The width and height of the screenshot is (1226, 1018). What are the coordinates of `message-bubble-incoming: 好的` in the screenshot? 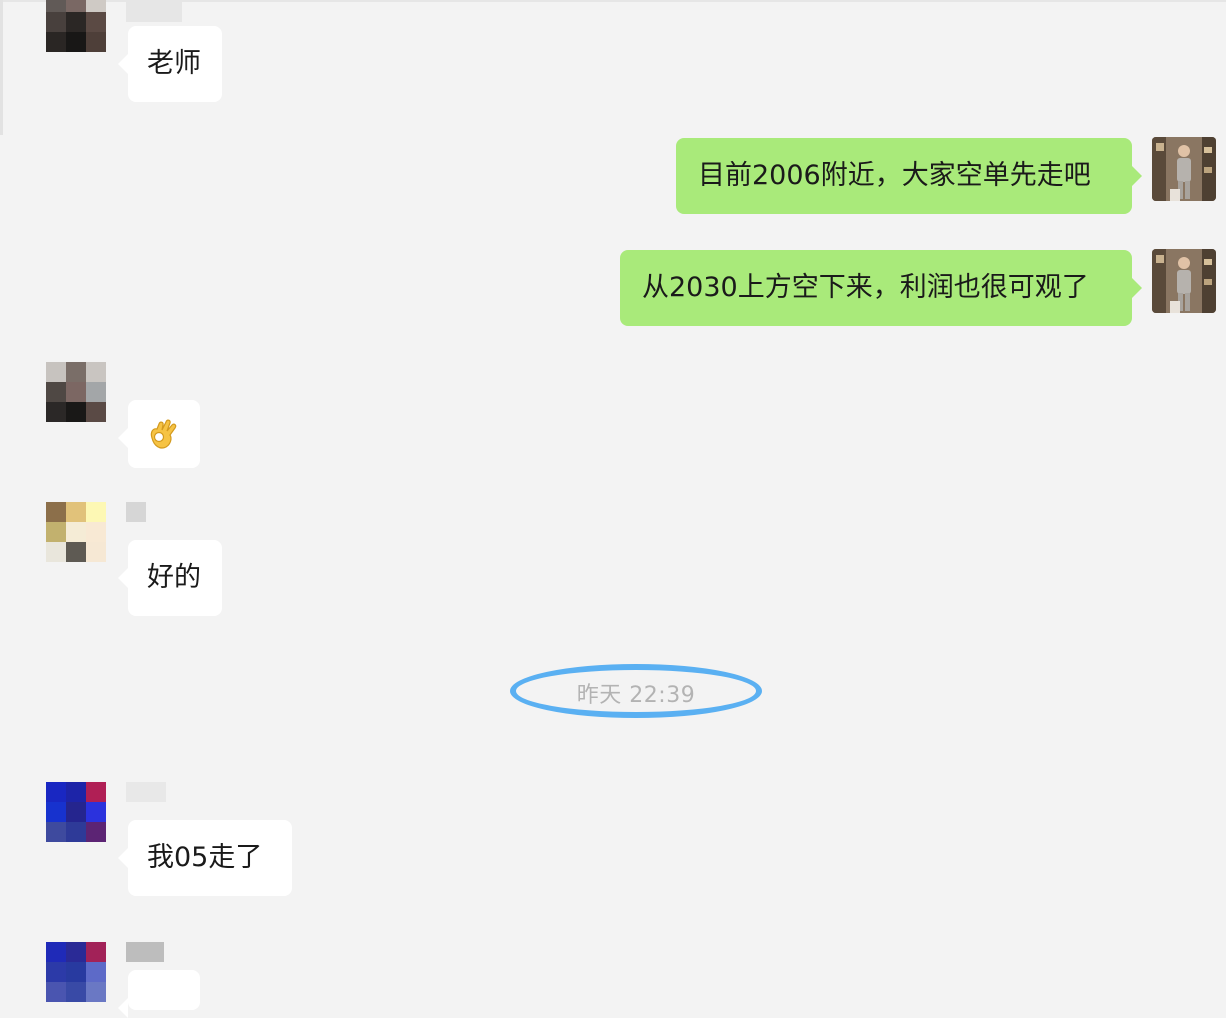 It's located at (170, 578).